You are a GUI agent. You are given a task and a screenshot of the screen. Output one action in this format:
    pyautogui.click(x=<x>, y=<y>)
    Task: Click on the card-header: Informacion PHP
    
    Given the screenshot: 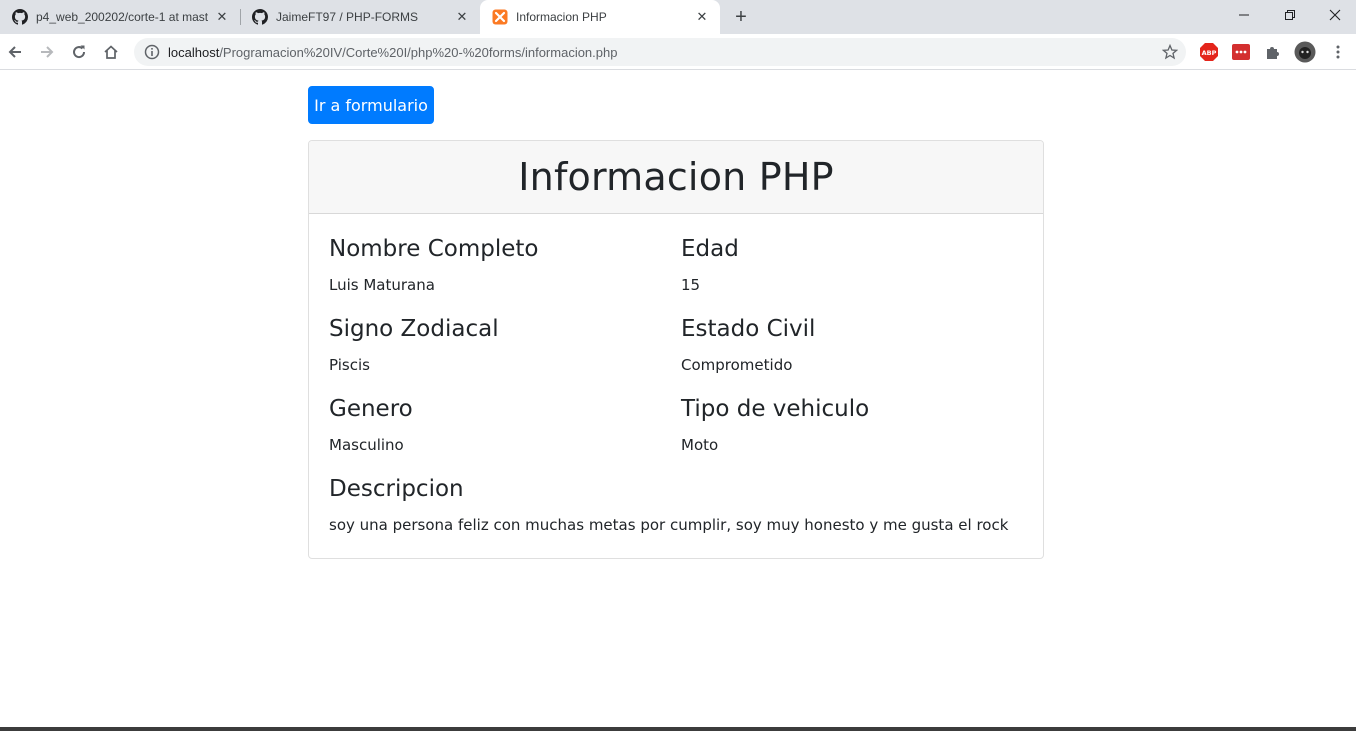 What is the action you would take?
    pyautogui.click(x=676, y=177)
    